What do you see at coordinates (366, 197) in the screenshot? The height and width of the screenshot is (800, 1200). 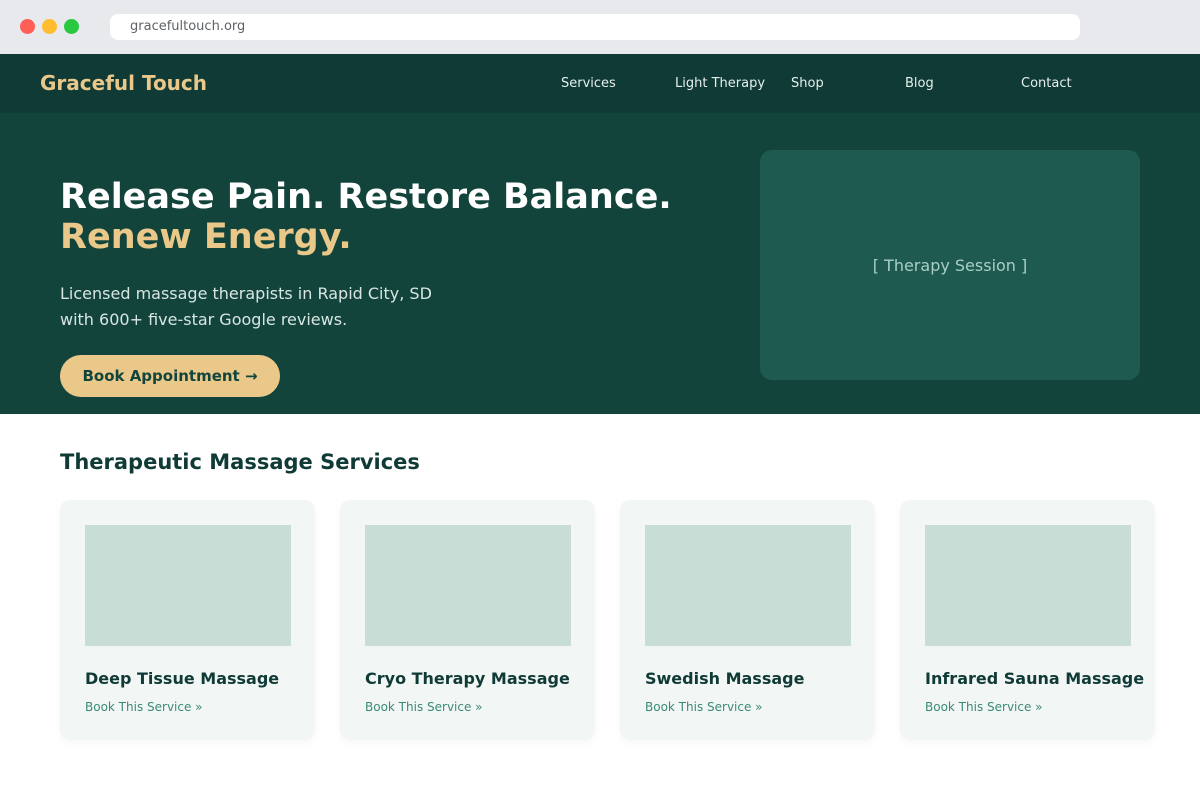 I see `hero-headline: Release Pain. Restore Balance.` at bounding box center [366, 197].